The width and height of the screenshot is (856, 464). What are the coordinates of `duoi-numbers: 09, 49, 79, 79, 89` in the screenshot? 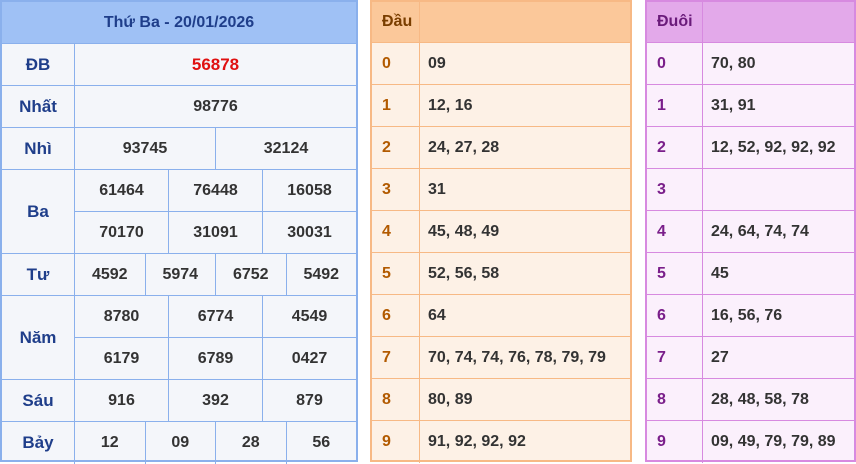 It's located at (773, 441).